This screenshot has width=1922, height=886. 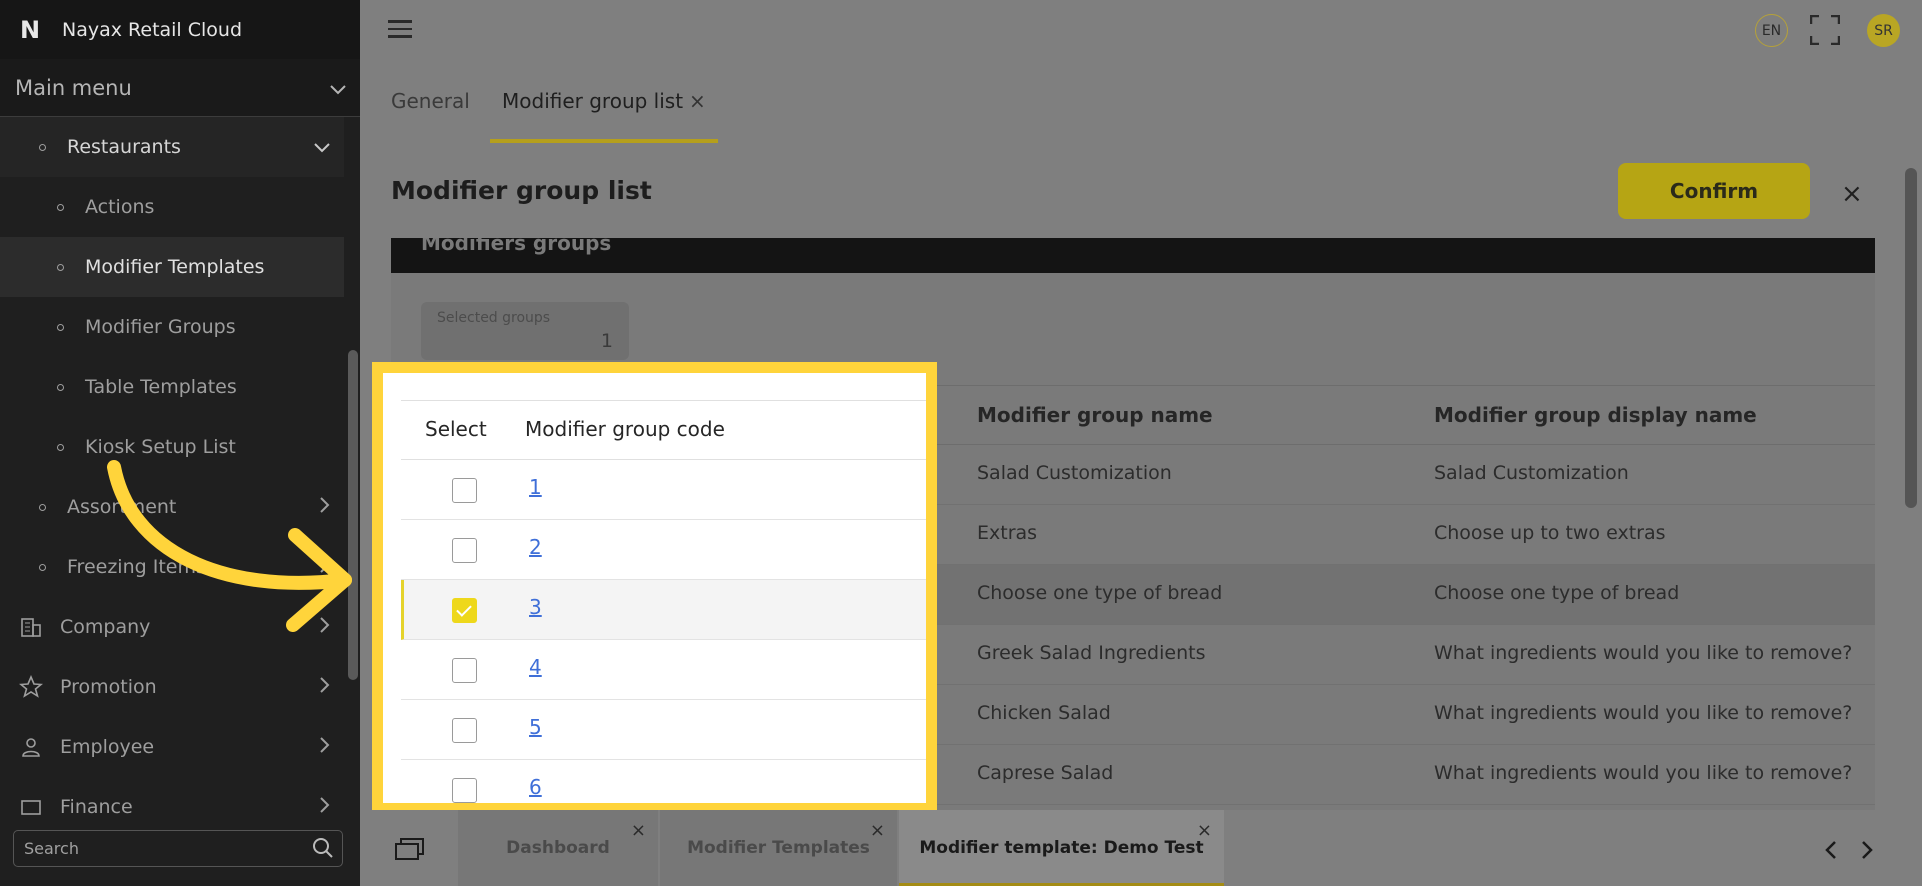 What do you see at coordinates (161, 387) in the screenshot?
I see `sidebar-item-label: Table Templates` at bounding box center [161, 387].